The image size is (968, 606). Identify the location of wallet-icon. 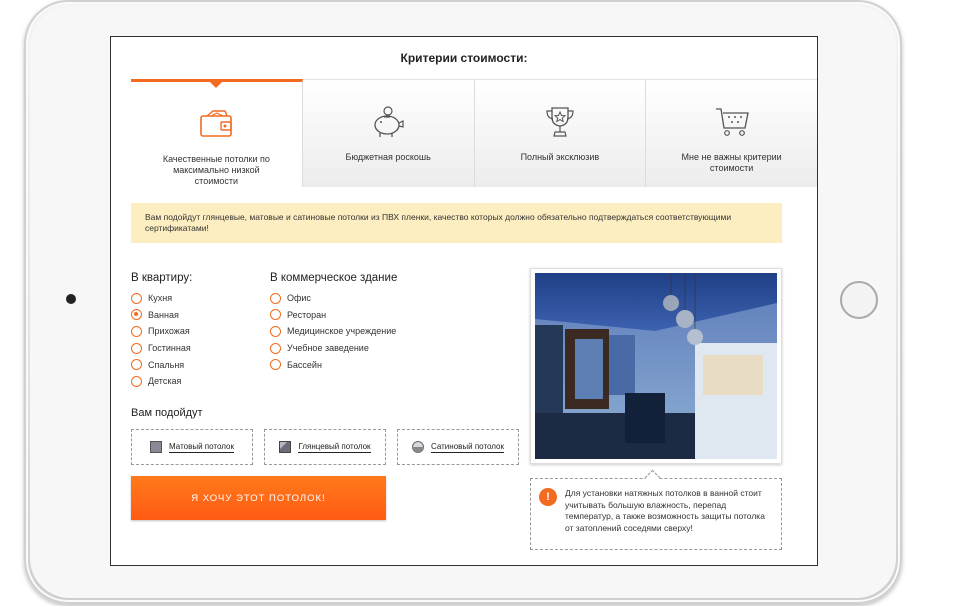
(216, 123).